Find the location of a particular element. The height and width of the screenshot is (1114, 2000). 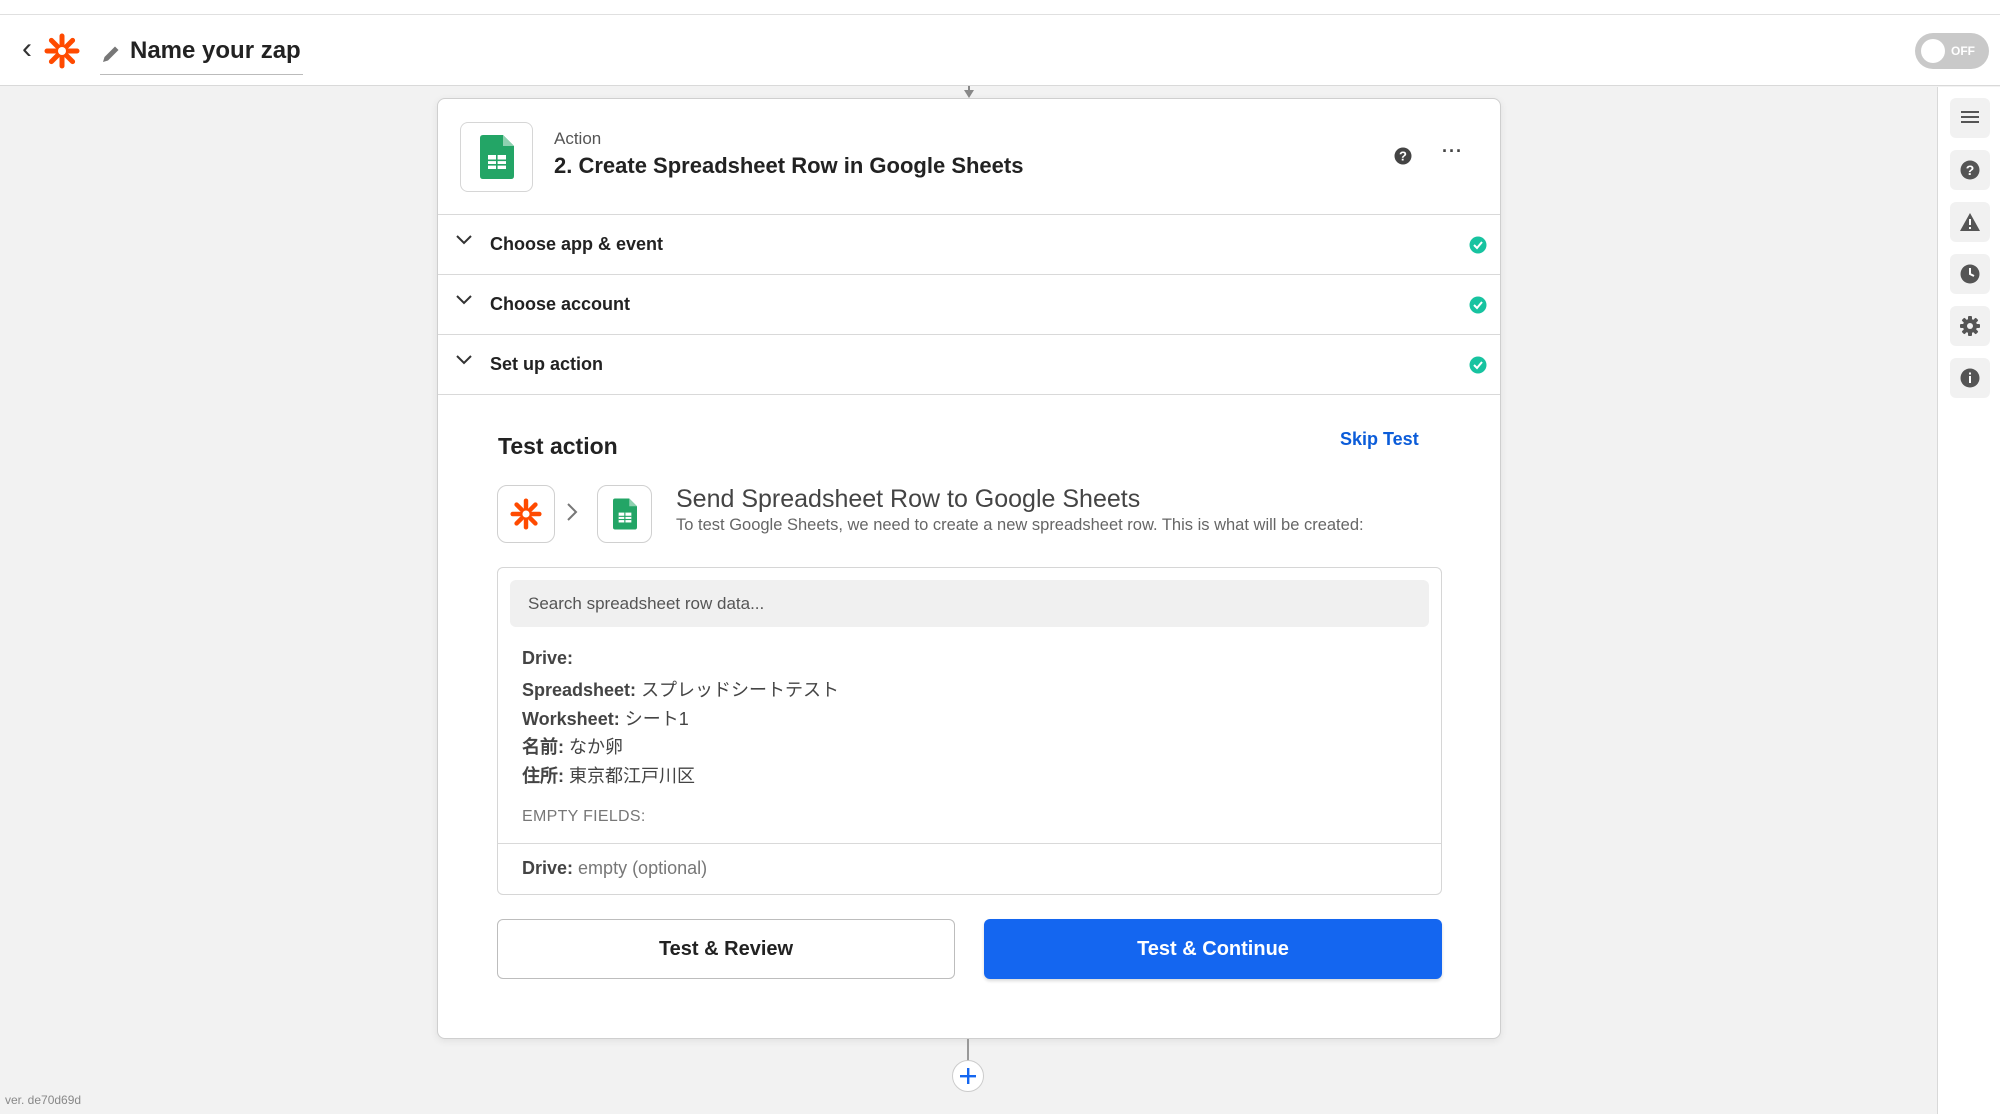

list-icon is located at coordinates (1970, 117).